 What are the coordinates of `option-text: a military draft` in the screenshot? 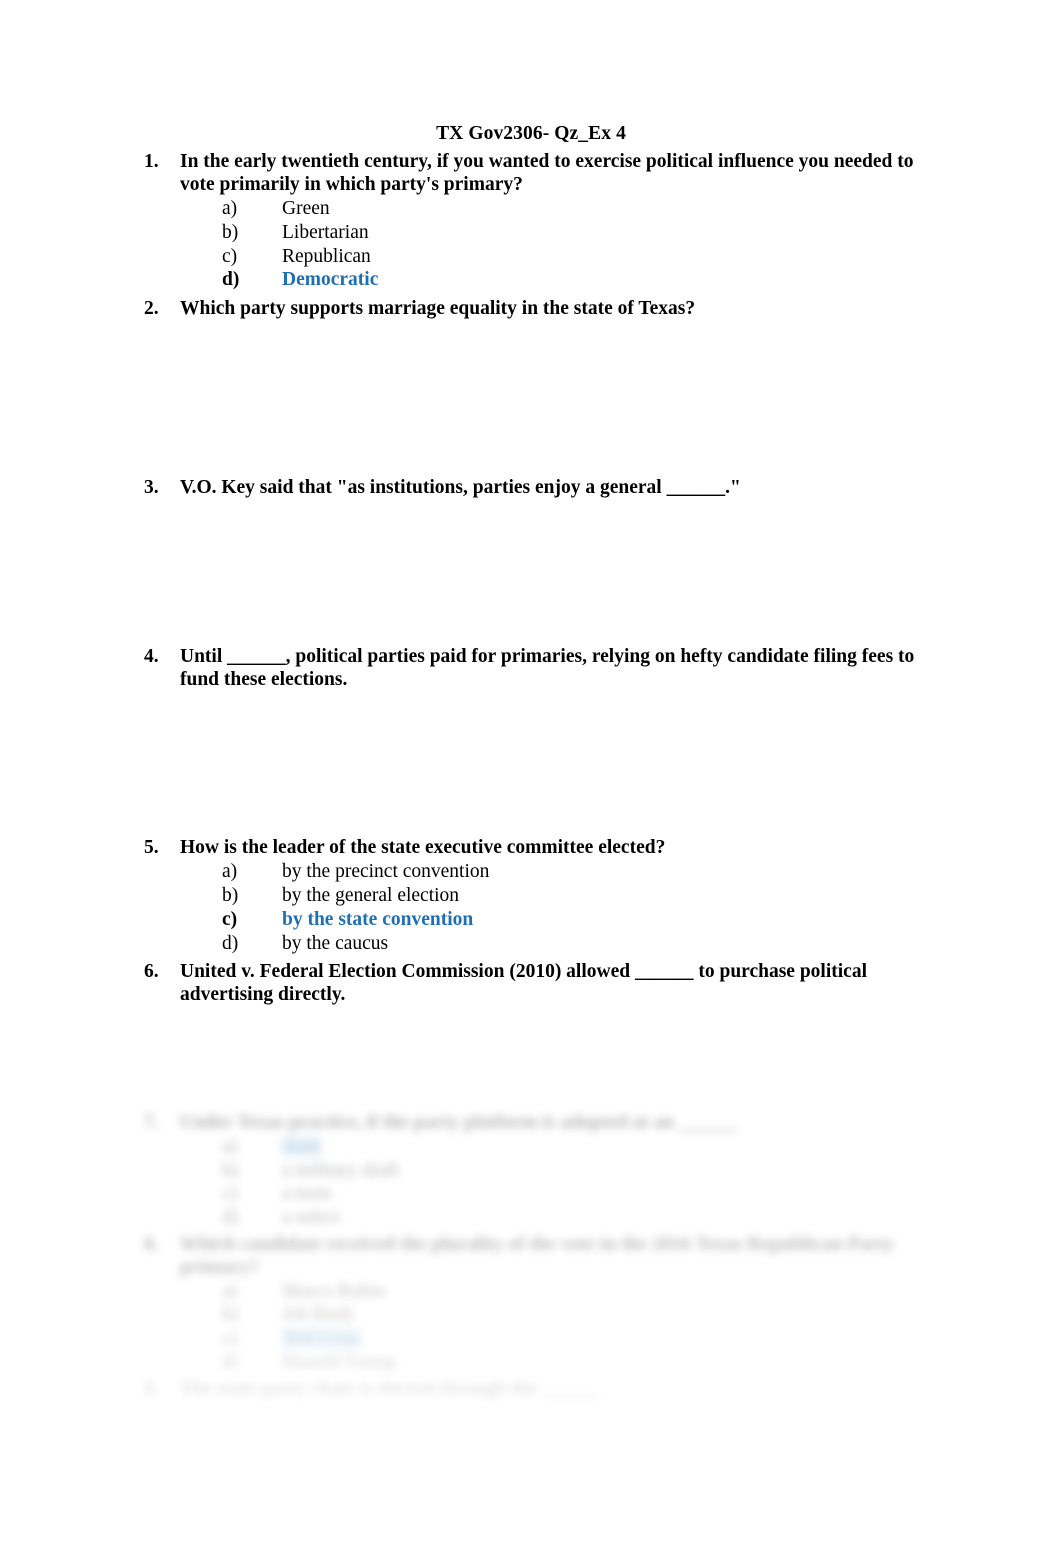 It's located at (340, 1170).